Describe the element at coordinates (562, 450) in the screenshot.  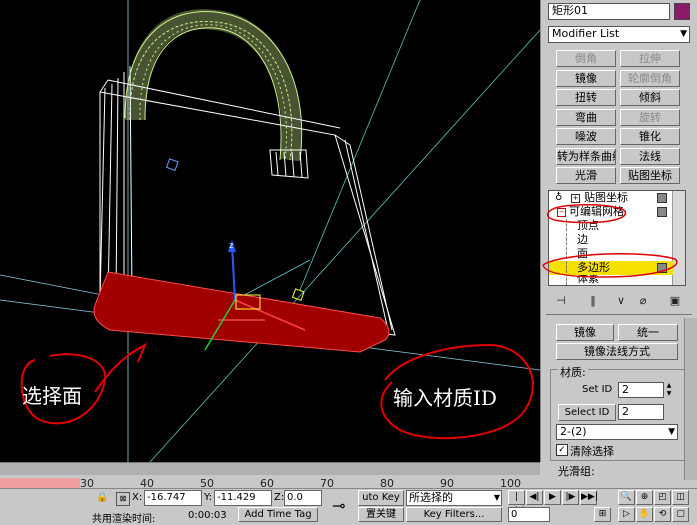
I see `clear-selection-checkbox: ✓` at that location.